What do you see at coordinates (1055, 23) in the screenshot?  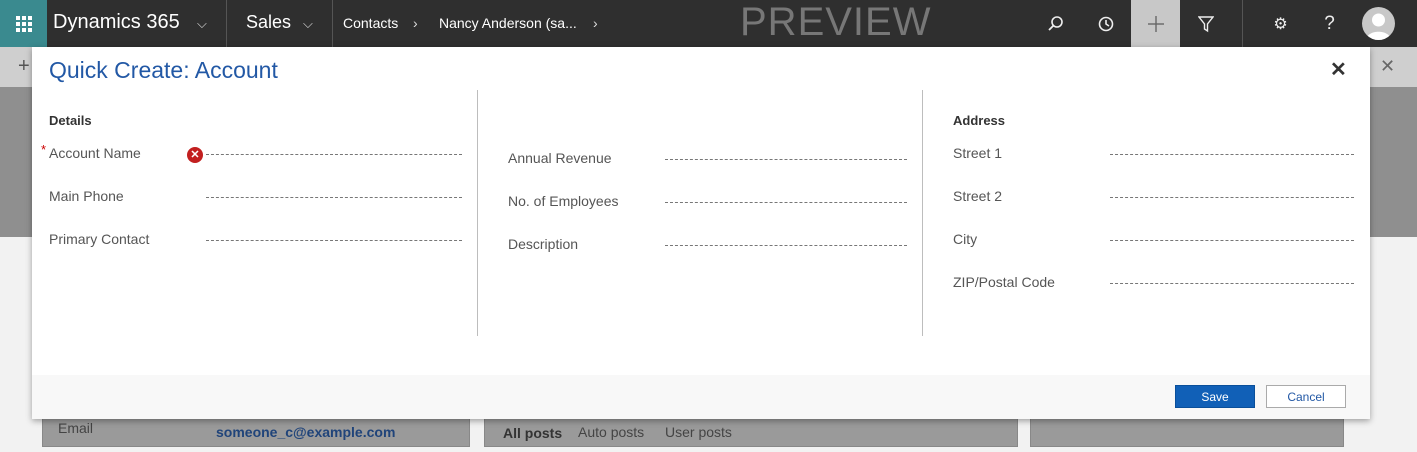 I see `search-icon` at bounding box center [1055, 23].